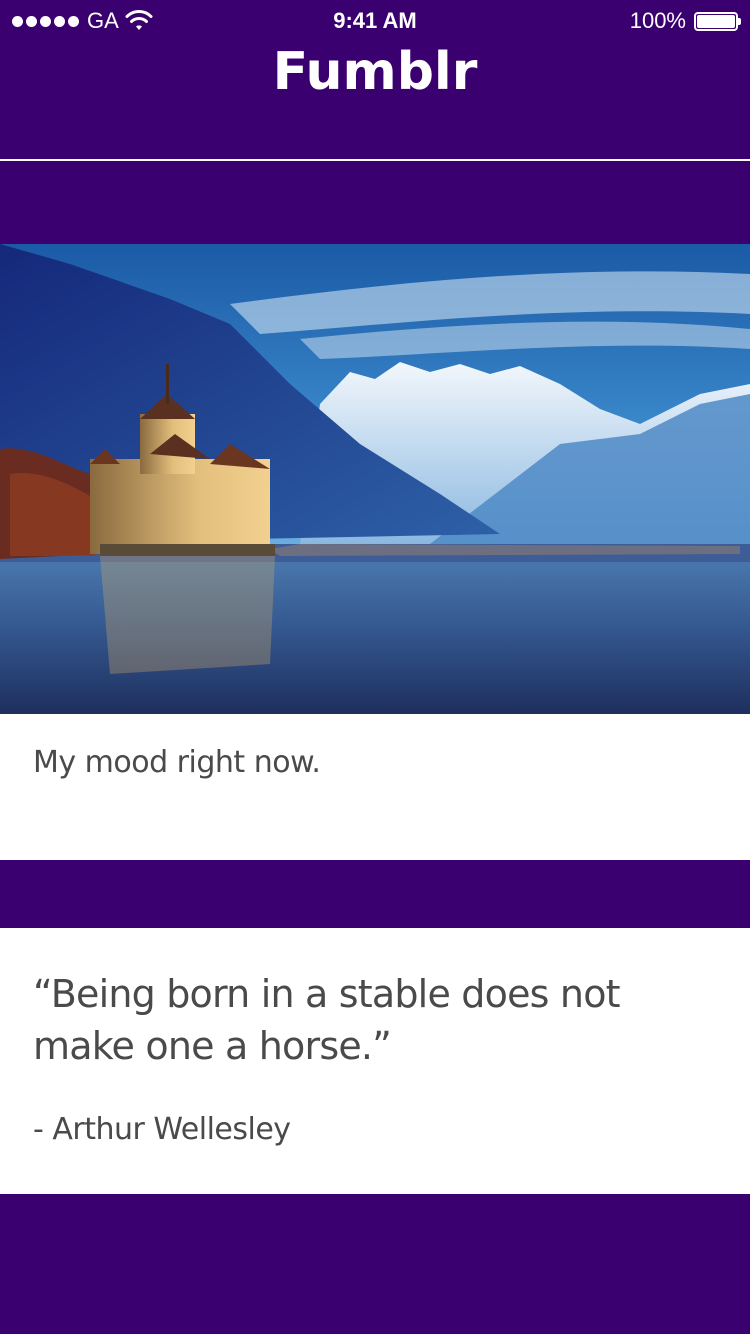 Image resolution: width=750 pixels, height=1334 pixels. I want to click on battery-fill, so click(716, 21).